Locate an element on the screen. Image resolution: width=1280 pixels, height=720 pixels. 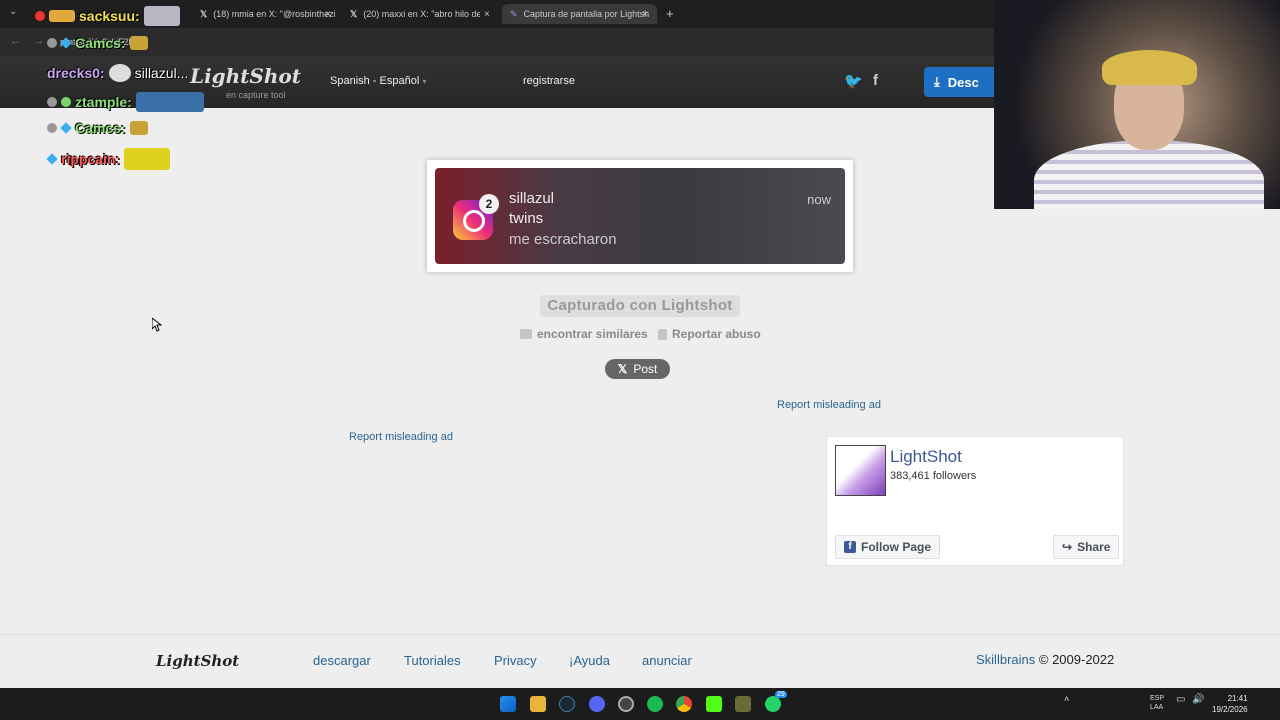
report-abuse-link: Reportar abuso is located at coordinates (709, 334).